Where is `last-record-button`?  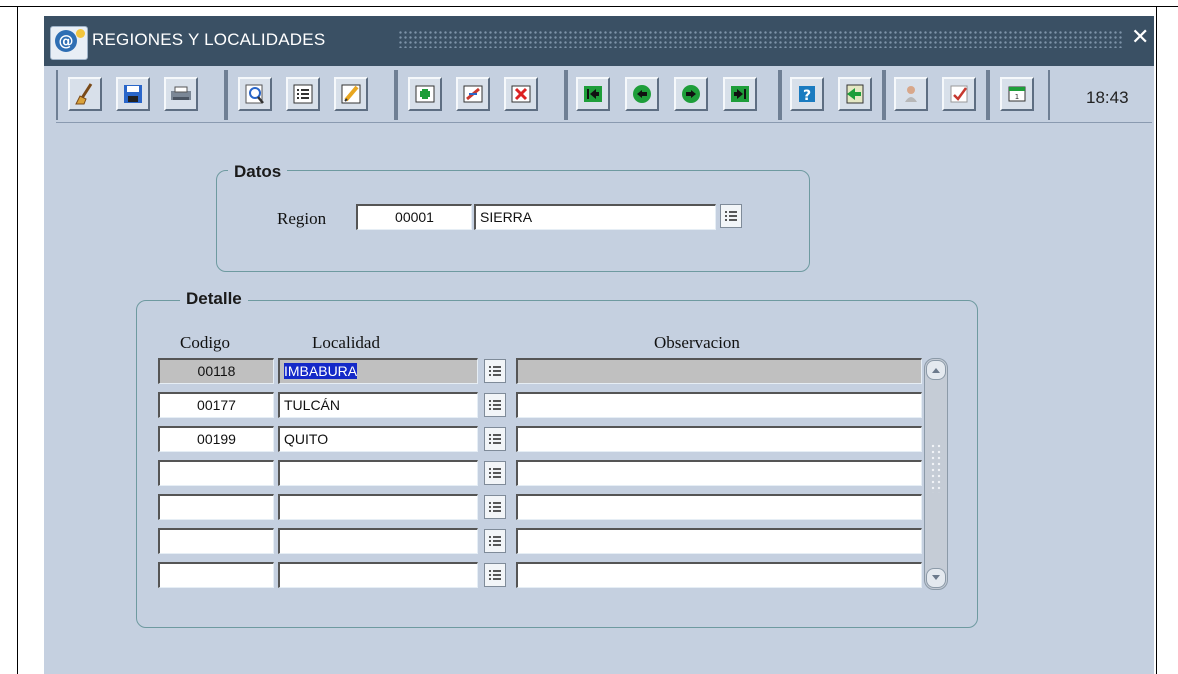 last-record-button is located at coordinates (740, 94).